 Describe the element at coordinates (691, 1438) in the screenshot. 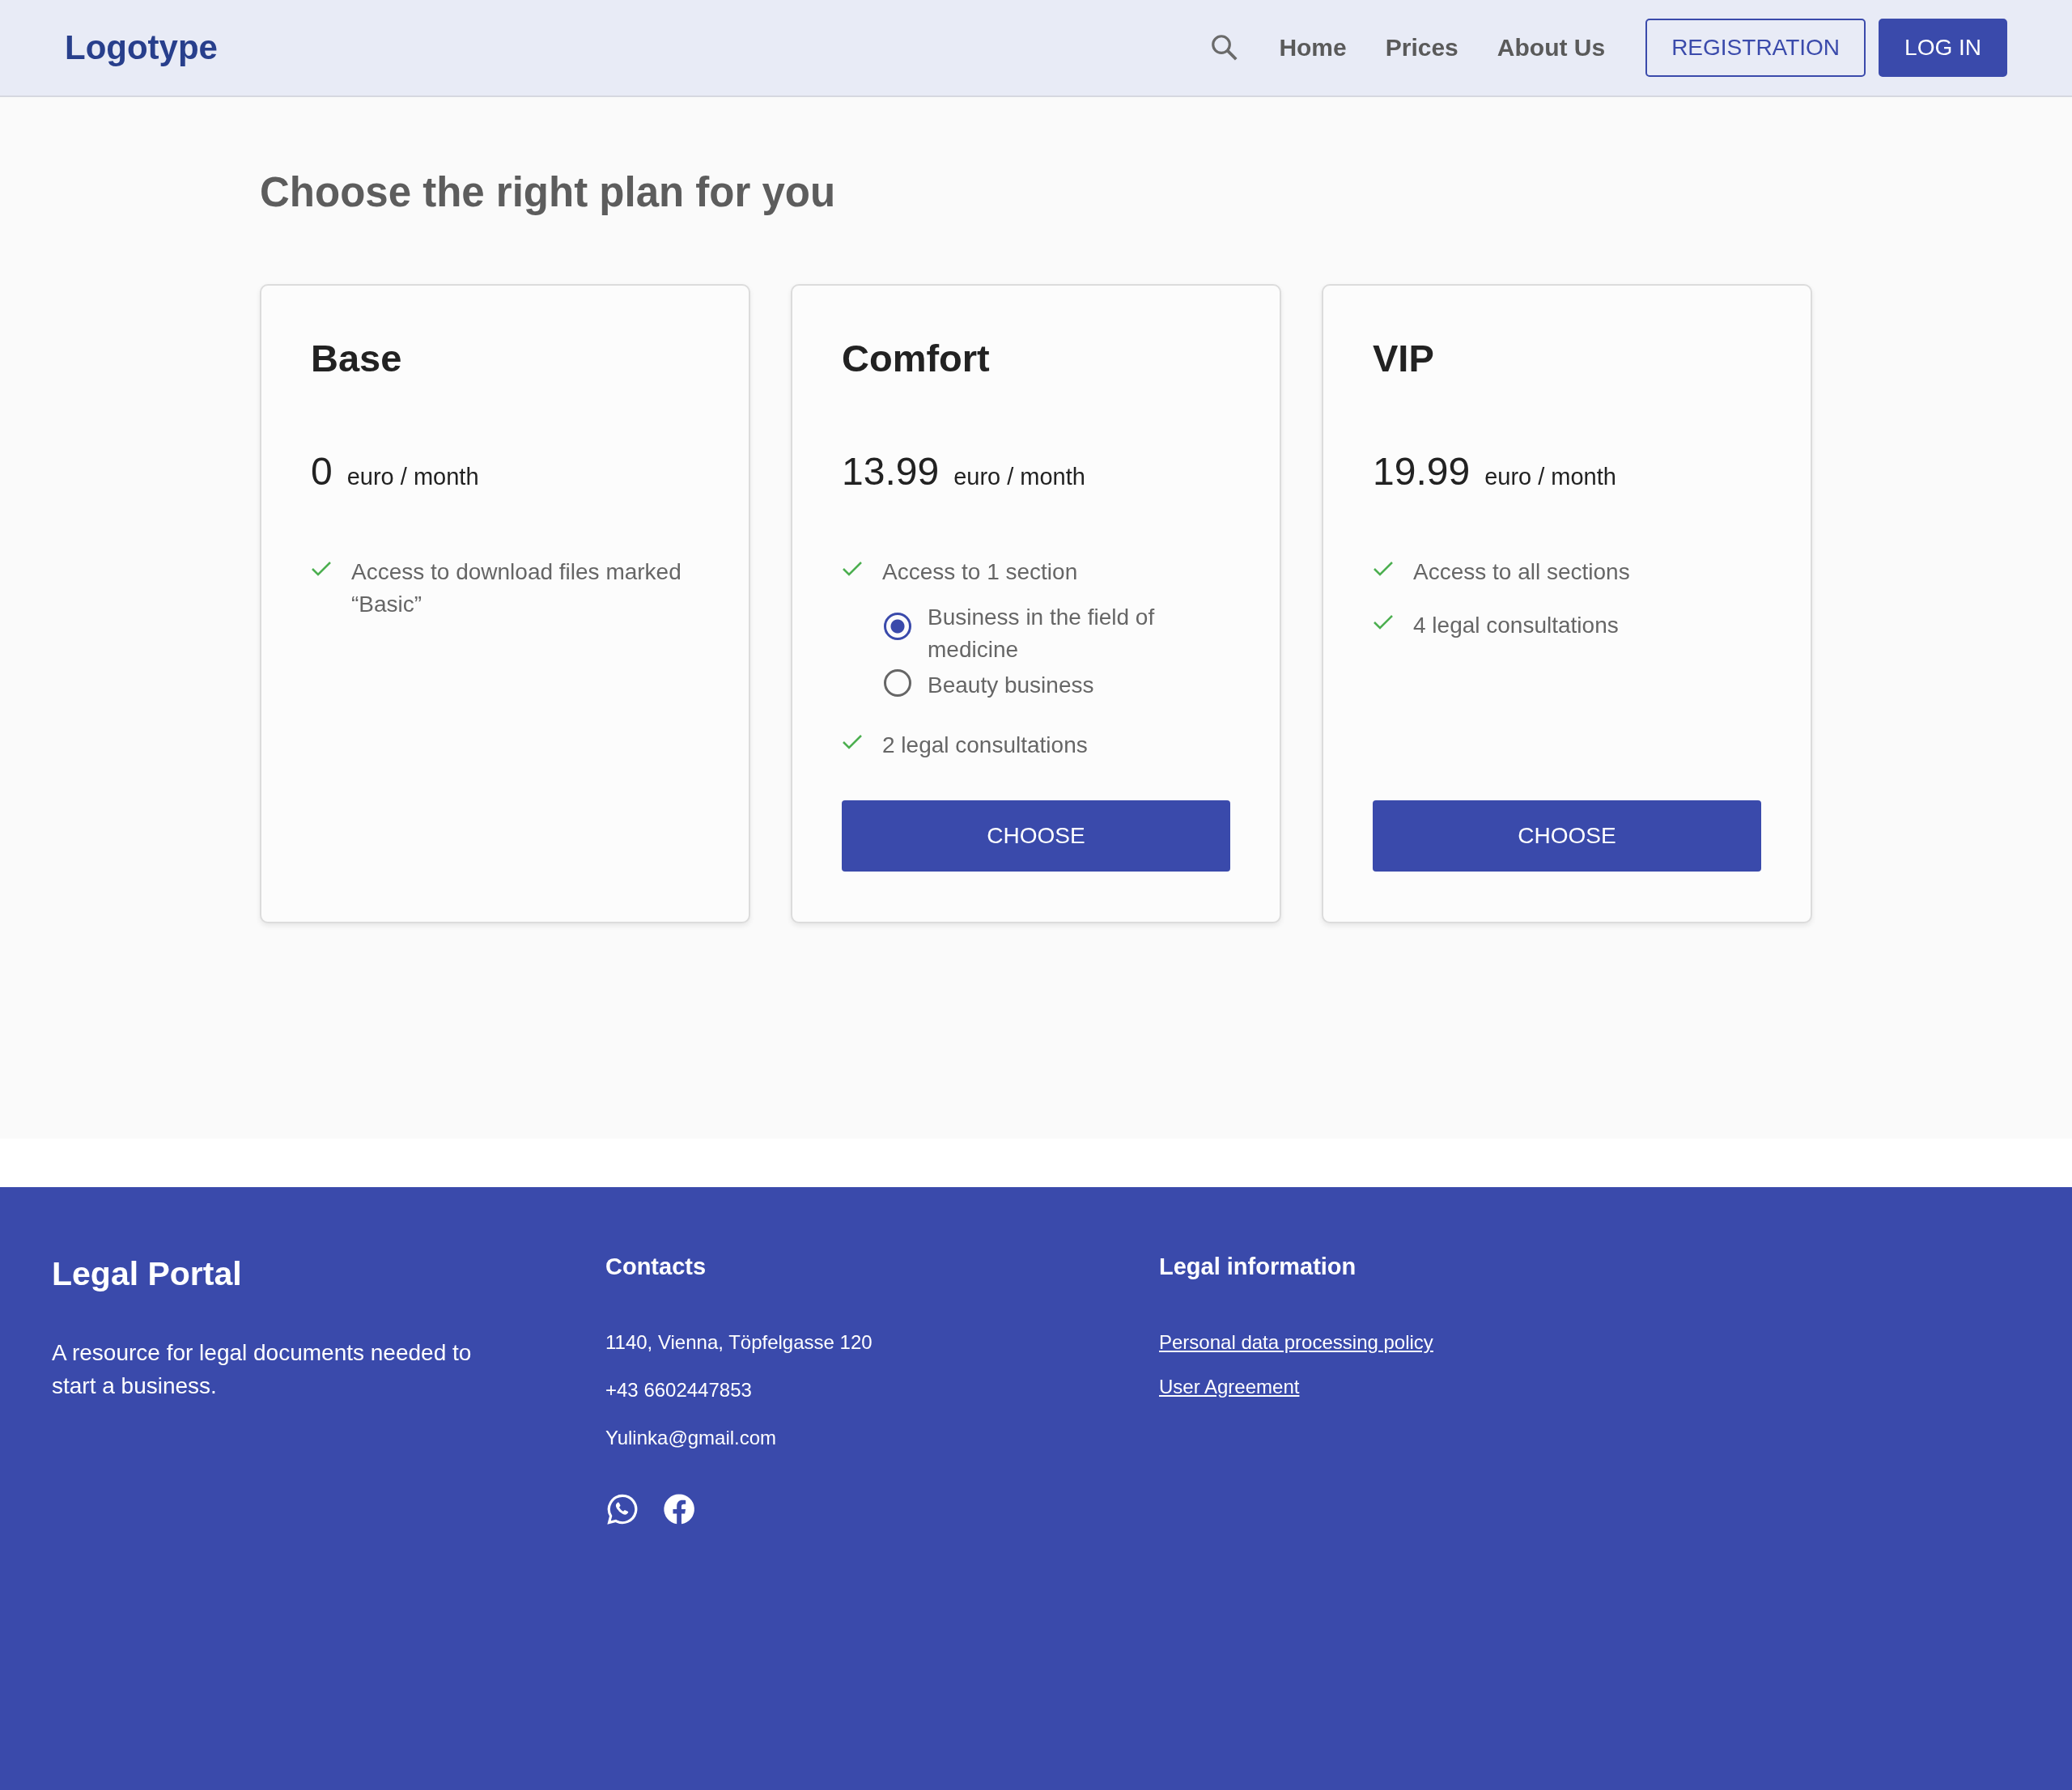

I see `contact-text: Yulinka@gmail.com` at that location.